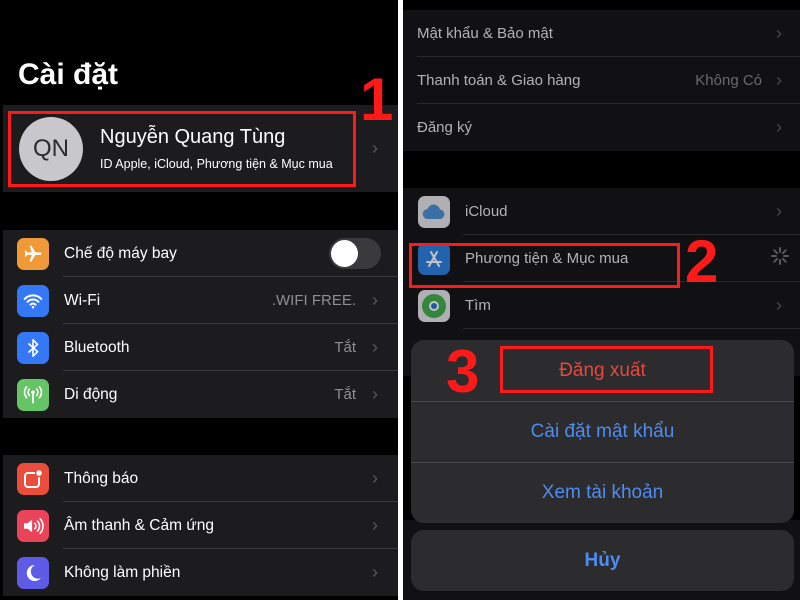 Image resolution: width=800 pixels, height=600 pixels. Describe the element at coordinates (728, 80) in the screenshot. I see `payment-value: Không Có` at that location.